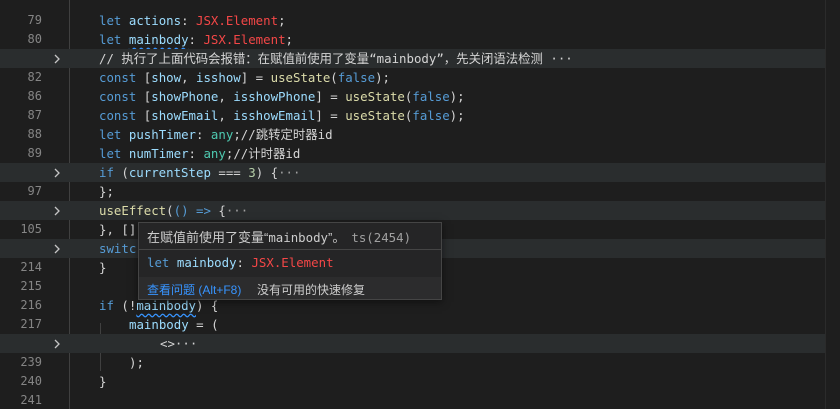 The image size is (840, 409). Describe the element at coordinates (413, 199) in the screenshot. I see `code-line: 98 };` at that location.